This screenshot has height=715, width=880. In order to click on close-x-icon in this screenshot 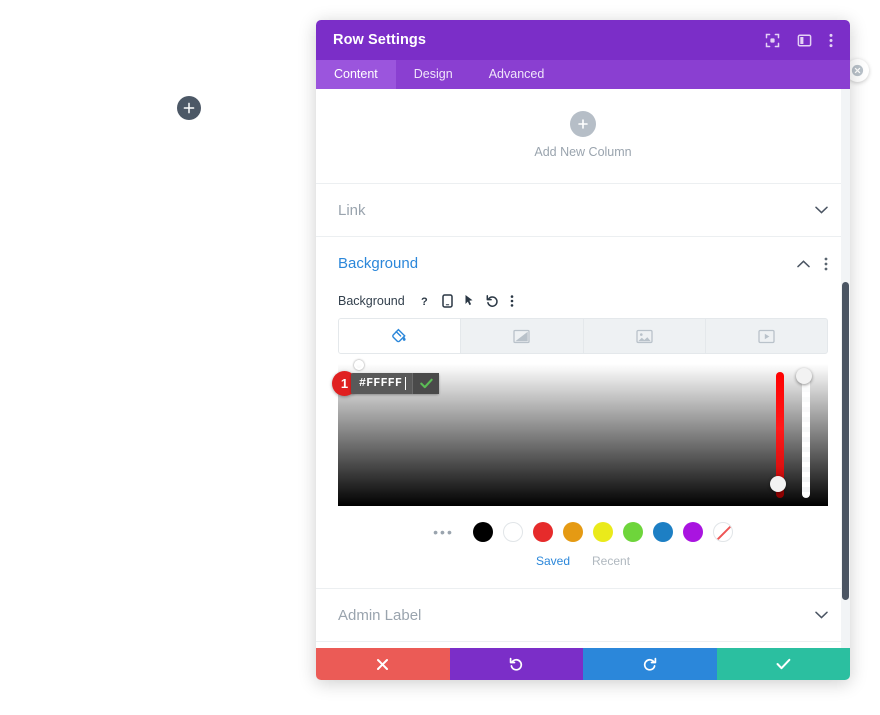, I will do `click(383, 664)`.